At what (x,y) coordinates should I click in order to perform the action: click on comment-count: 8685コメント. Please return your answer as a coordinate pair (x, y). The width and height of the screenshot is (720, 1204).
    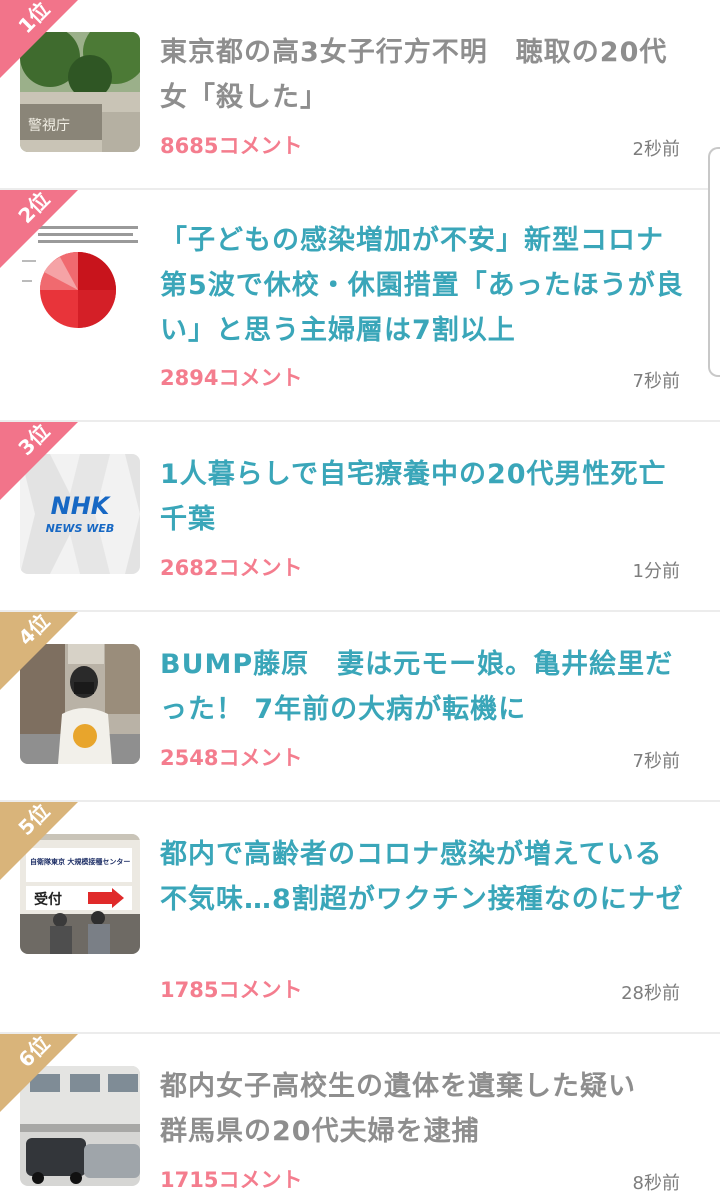
    Looking at the image, I should click on (231, 146).